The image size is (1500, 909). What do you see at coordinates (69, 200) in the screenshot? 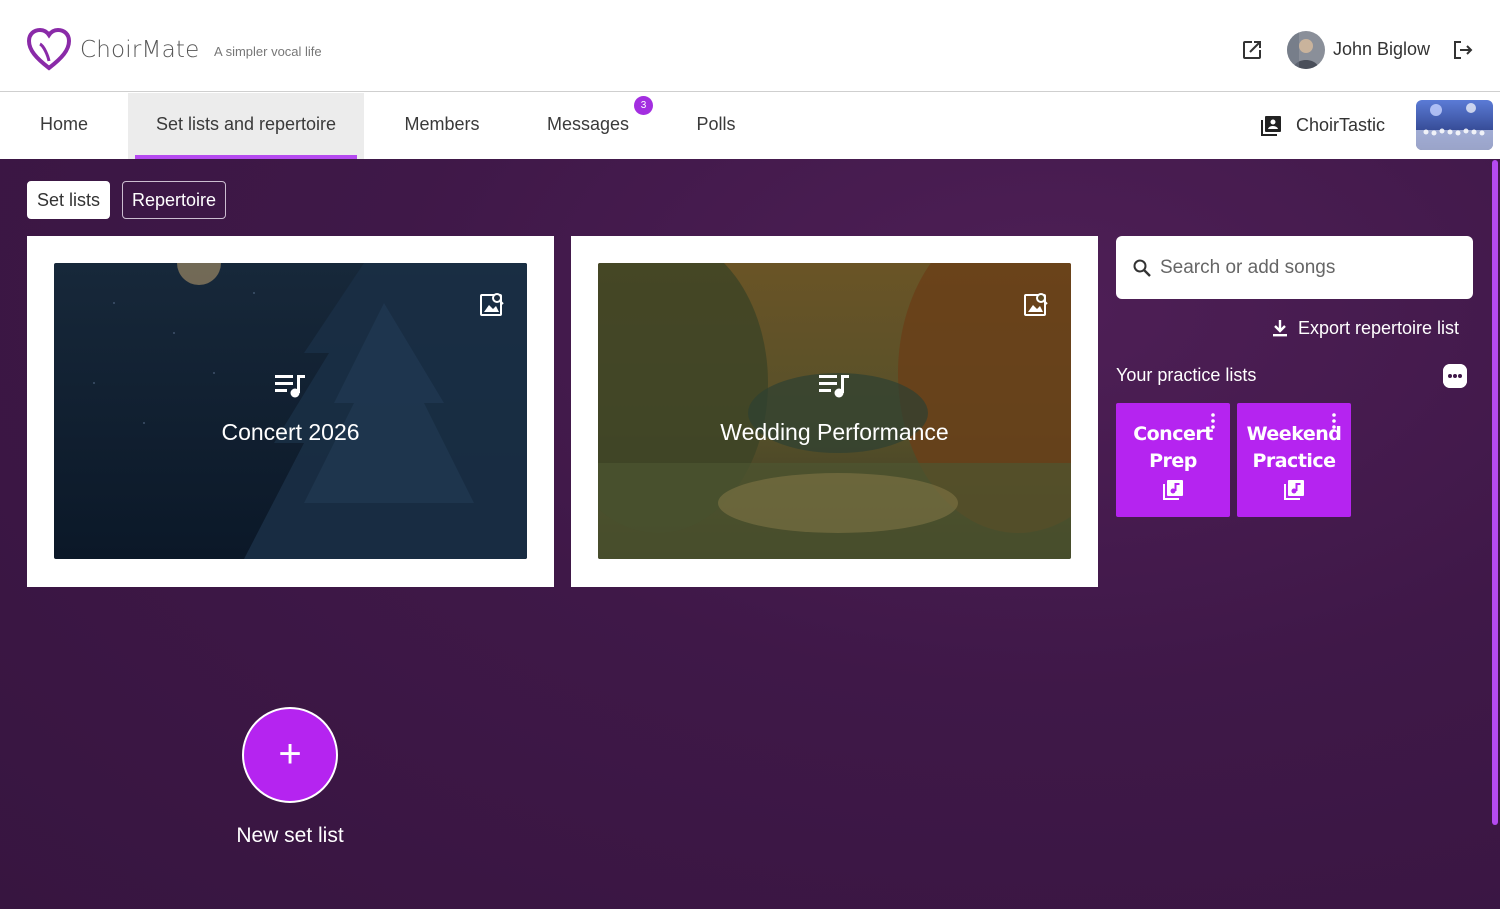
I see `toggle-set-lists: Set lists` at bounding box center [69, 200].